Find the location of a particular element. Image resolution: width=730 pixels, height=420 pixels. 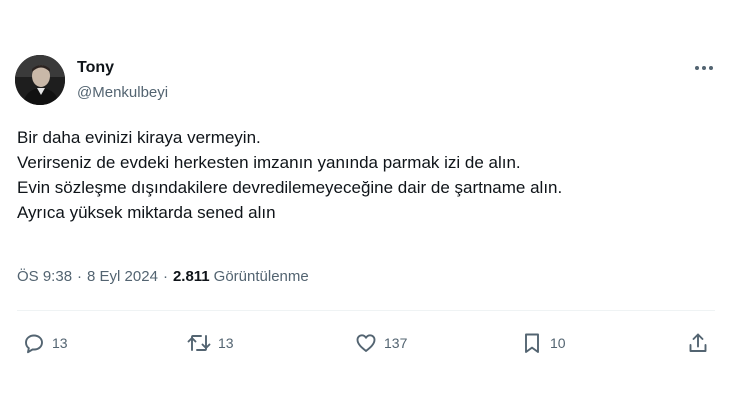

tweet-time: ÖS 9:38 is located at coordinates (44, 276).